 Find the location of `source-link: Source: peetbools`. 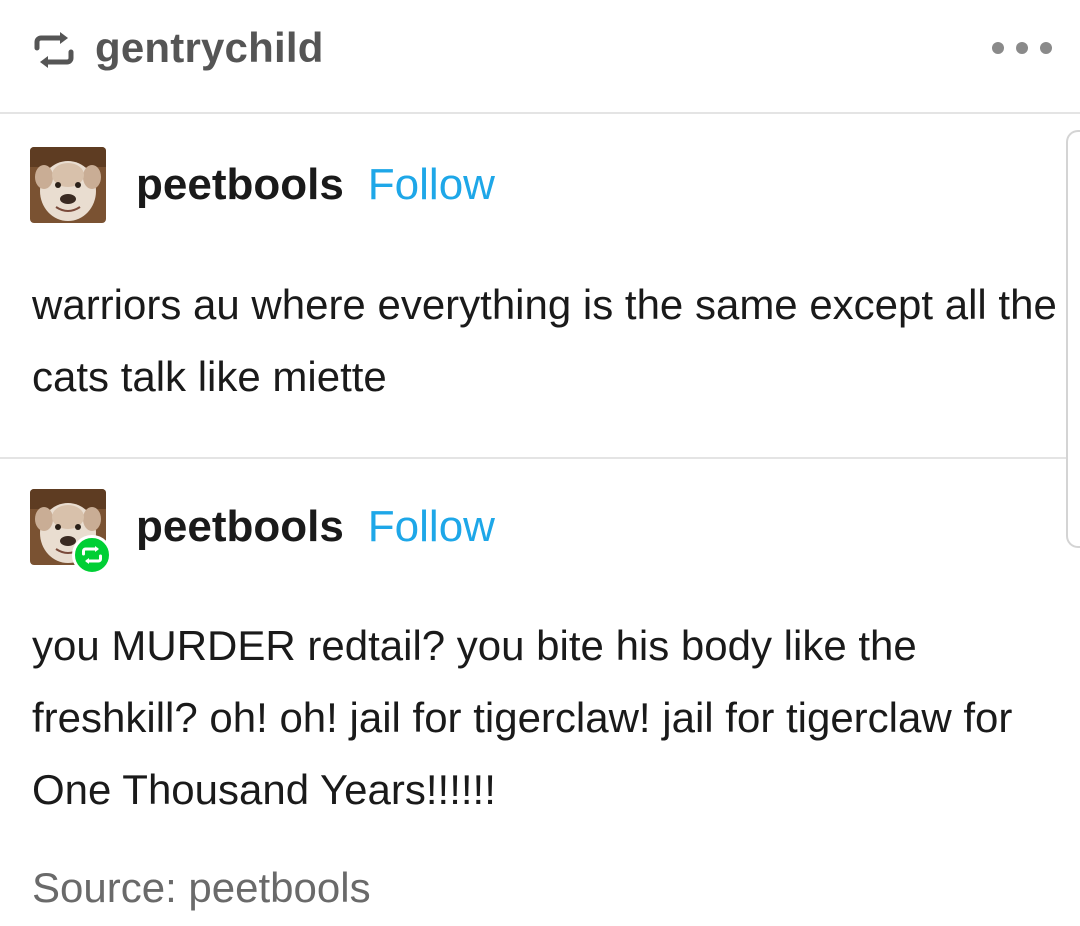

source-link: Source: peetbools is located at coordinates (201, 888).